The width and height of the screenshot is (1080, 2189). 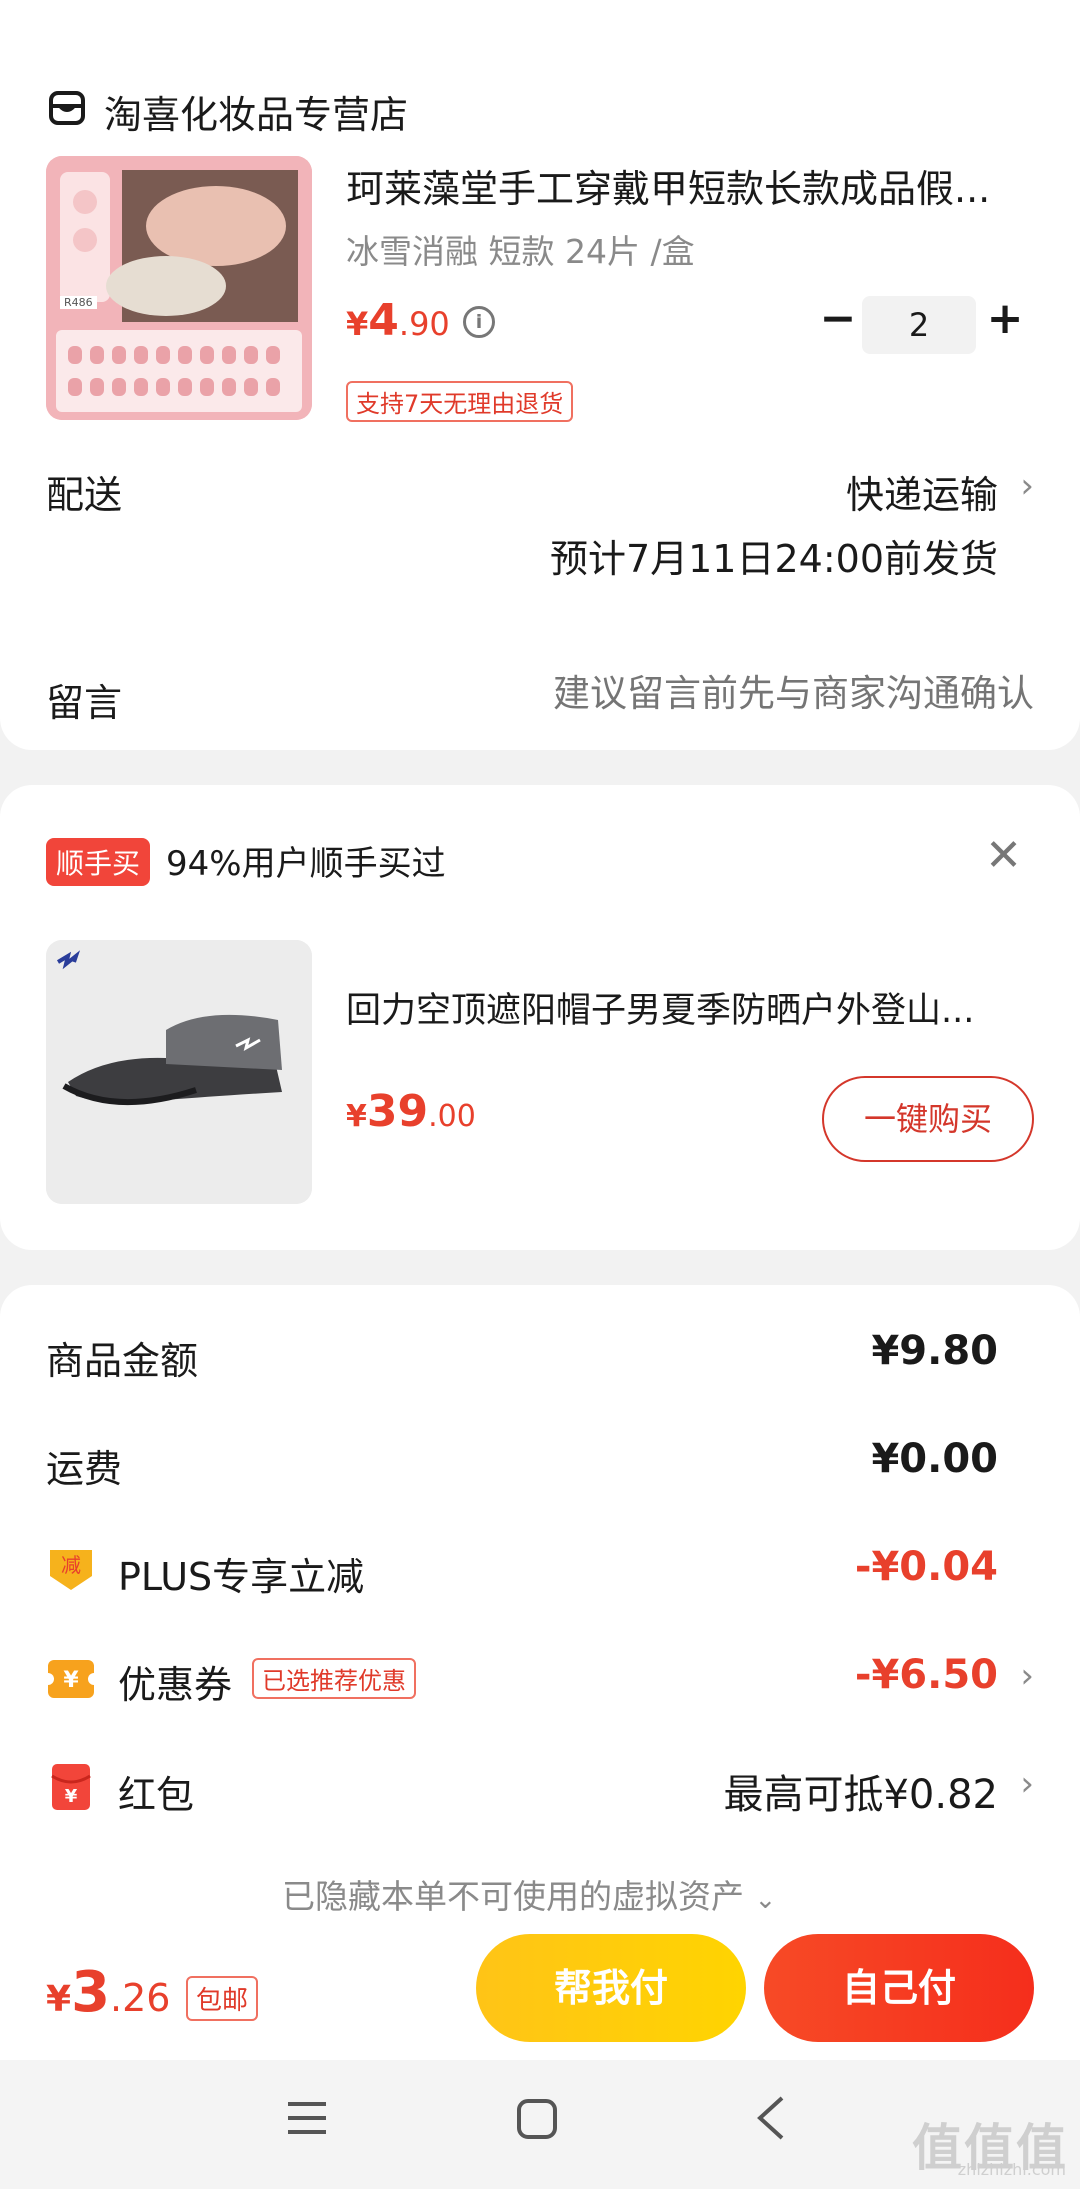 What do you see at coordinates (520, 249) in the screenshot?
I see `product-spec: 冰雪消融 短款 24片 /盒` at bounding box center [520, 249].